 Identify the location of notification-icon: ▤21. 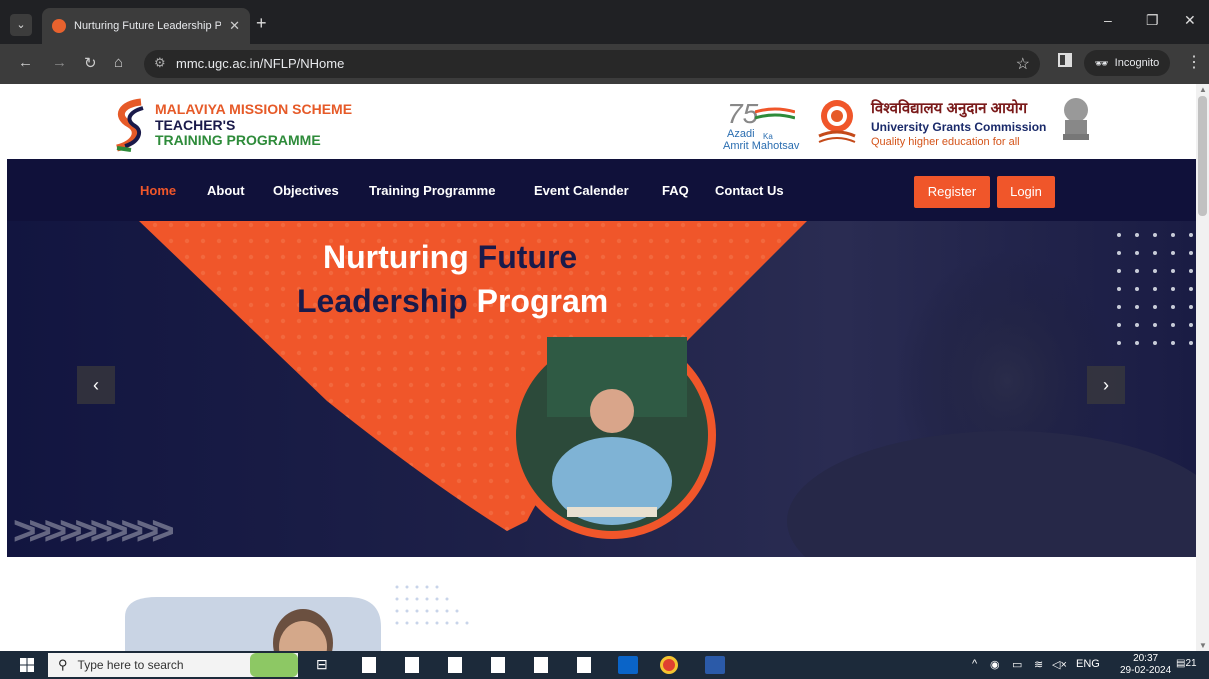
(1186, 663).